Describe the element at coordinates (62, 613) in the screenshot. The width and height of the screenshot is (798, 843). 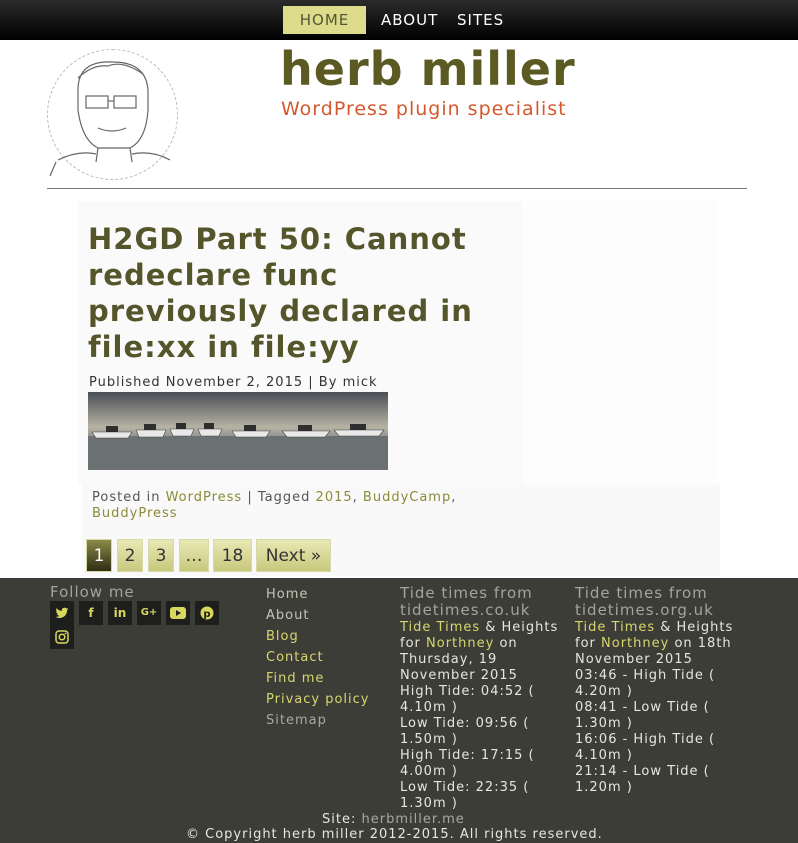
I see `twitter-icon` at that location.